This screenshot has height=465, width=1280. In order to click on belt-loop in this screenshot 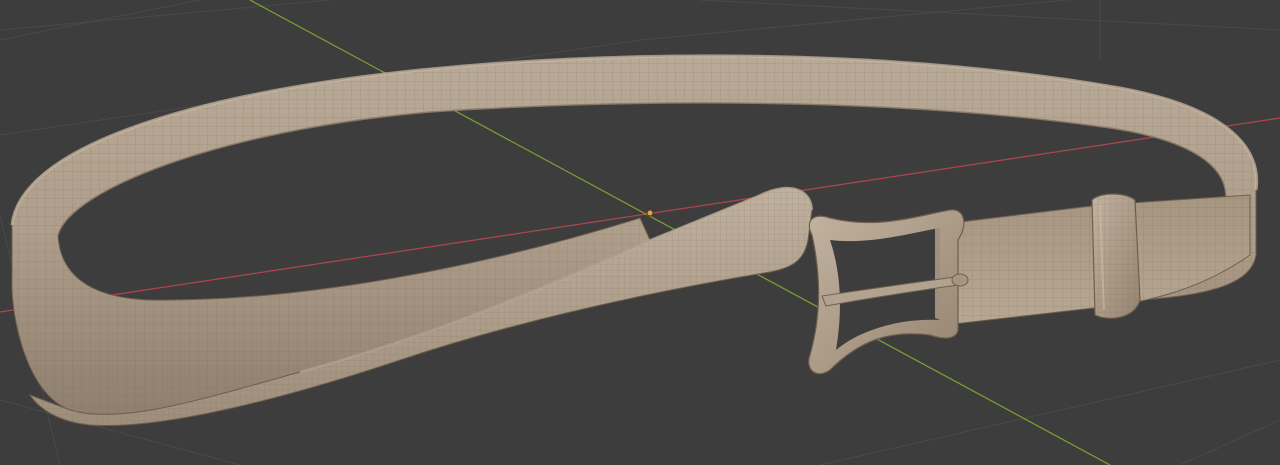, I will do `click(1116, 256)`.